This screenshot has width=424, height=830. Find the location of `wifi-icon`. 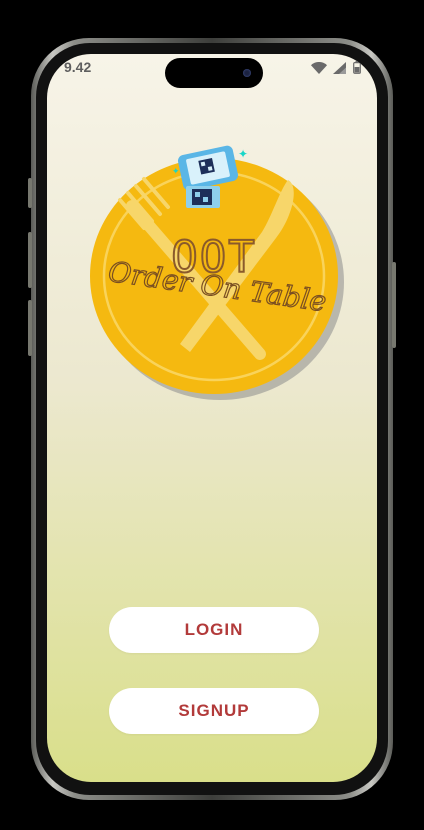

wifi-icon is located at coordinates (319, 67).